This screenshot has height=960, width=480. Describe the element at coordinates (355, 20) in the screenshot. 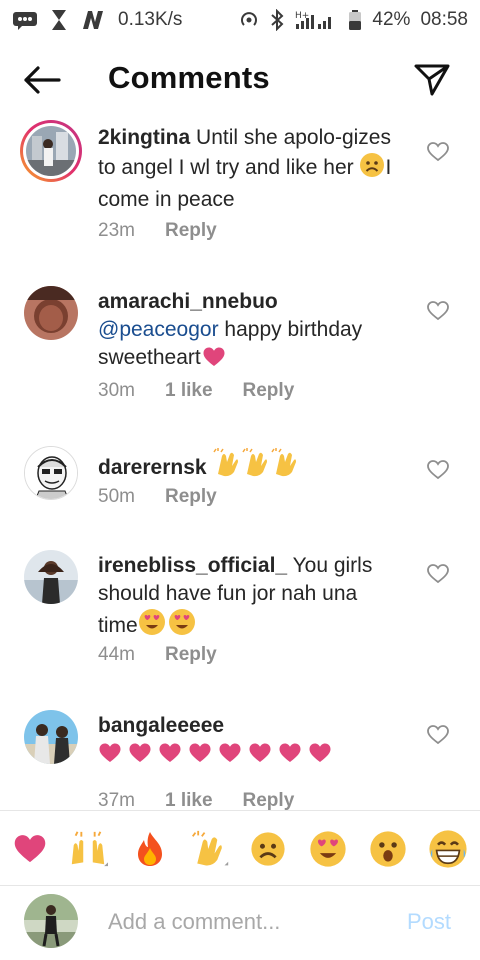

I see `battery-icon` at that location.